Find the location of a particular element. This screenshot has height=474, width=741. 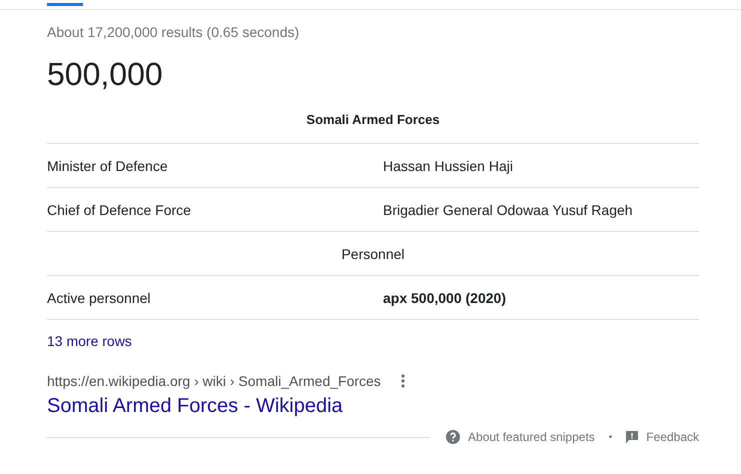

feedback-icon is located at coordinates (632, 437).